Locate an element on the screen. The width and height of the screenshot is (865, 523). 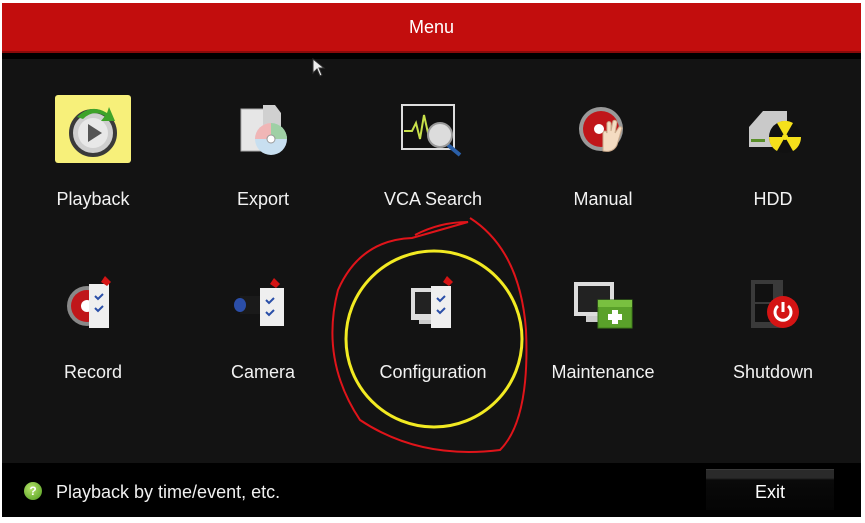
menu-item-record: Record is located at coordinates (93, 307).